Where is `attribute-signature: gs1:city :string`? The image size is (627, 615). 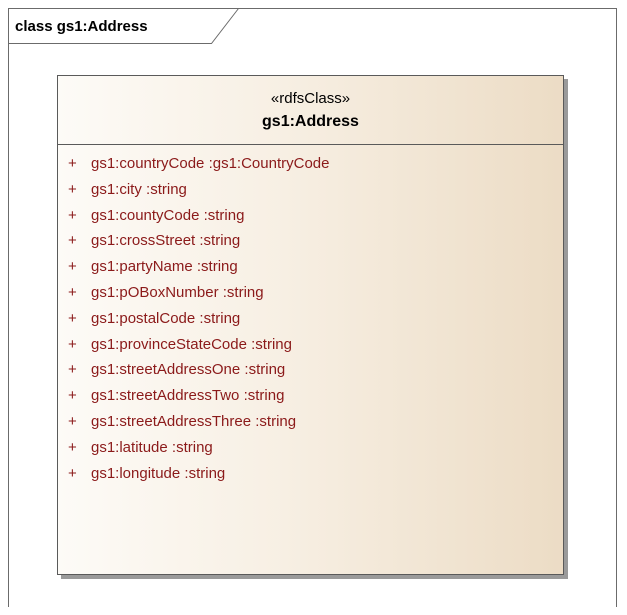 attribute-signature: gs1:city :string is located at coordinates (139, 189).